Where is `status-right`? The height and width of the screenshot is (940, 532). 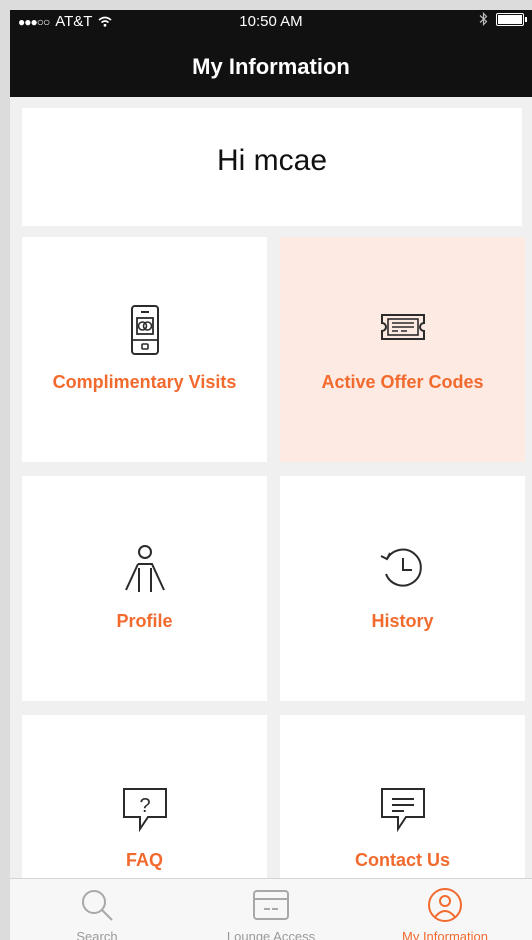
status-right is located at coordinates (503, 19).